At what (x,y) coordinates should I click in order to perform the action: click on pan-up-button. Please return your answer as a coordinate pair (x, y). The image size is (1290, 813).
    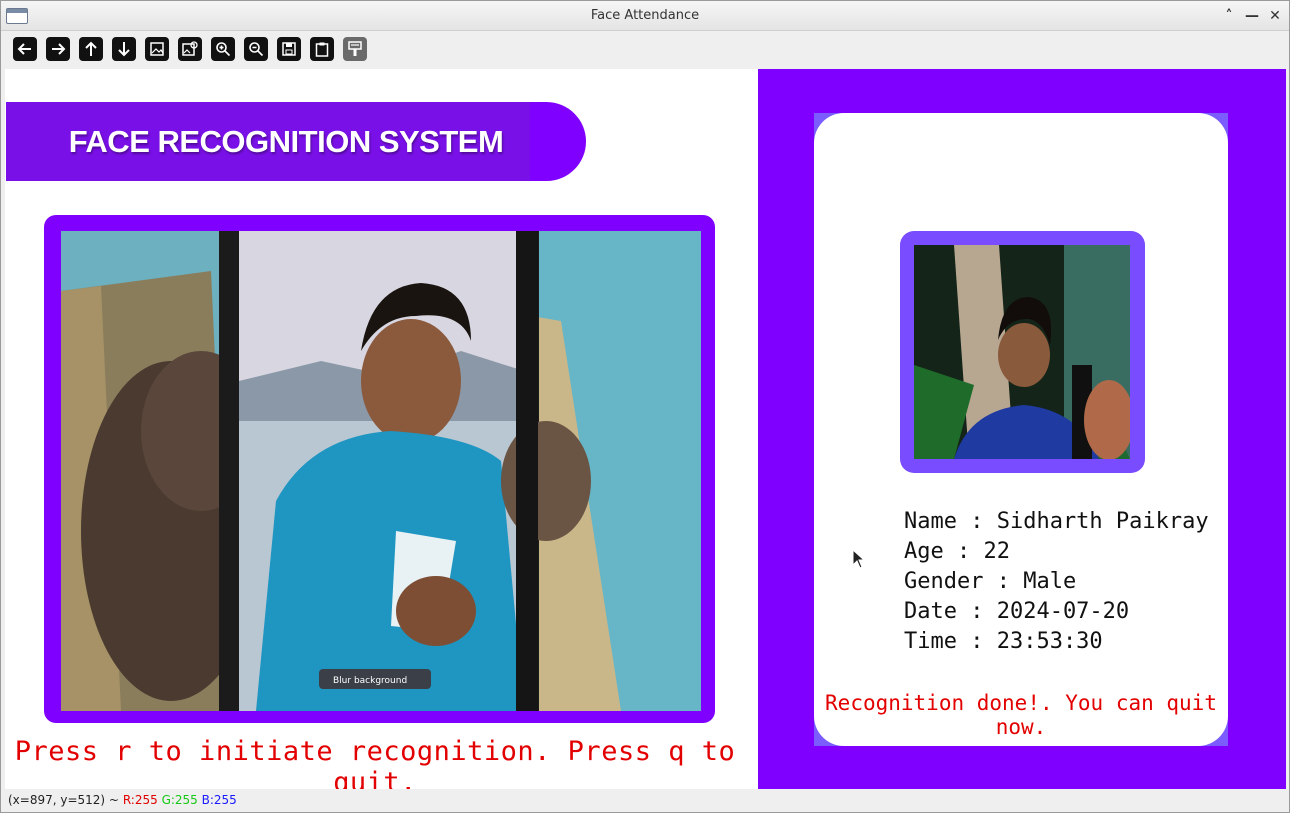
    Looking at the image, I should click on (91, 49).